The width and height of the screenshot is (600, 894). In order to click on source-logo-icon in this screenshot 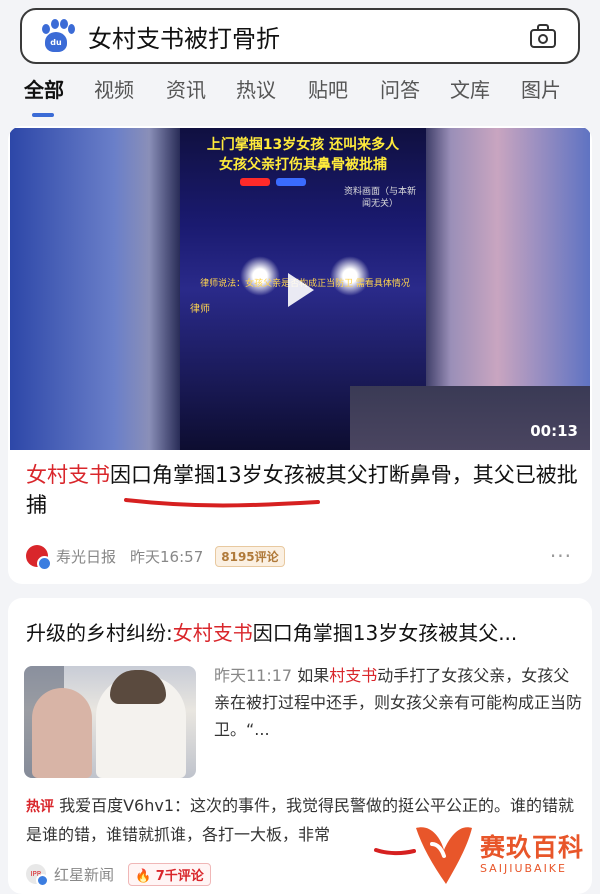, I will do `click(39, 558)`.